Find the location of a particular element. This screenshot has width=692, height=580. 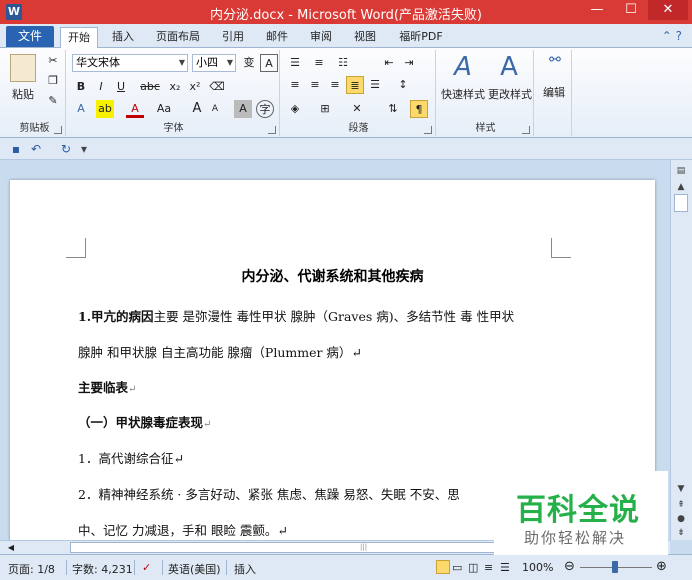

font-name-combo: 华文宋体 ▼ is located at coordinates (130, 63).